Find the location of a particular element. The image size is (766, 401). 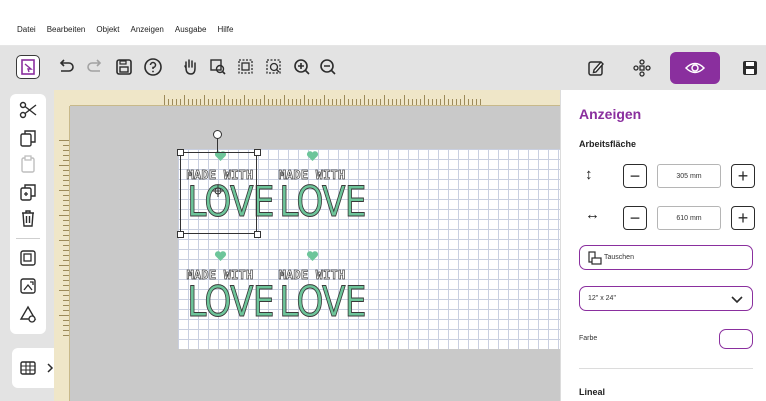

help-button is located at coordinates (153, 67).